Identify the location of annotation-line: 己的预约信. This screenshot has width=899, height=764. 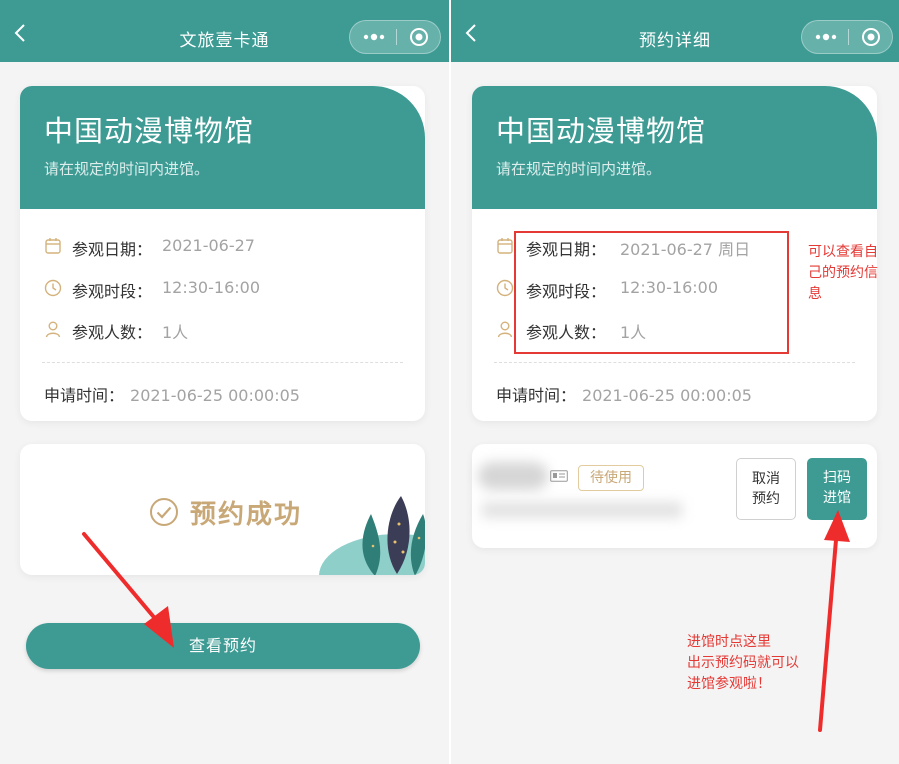
(843, 273).